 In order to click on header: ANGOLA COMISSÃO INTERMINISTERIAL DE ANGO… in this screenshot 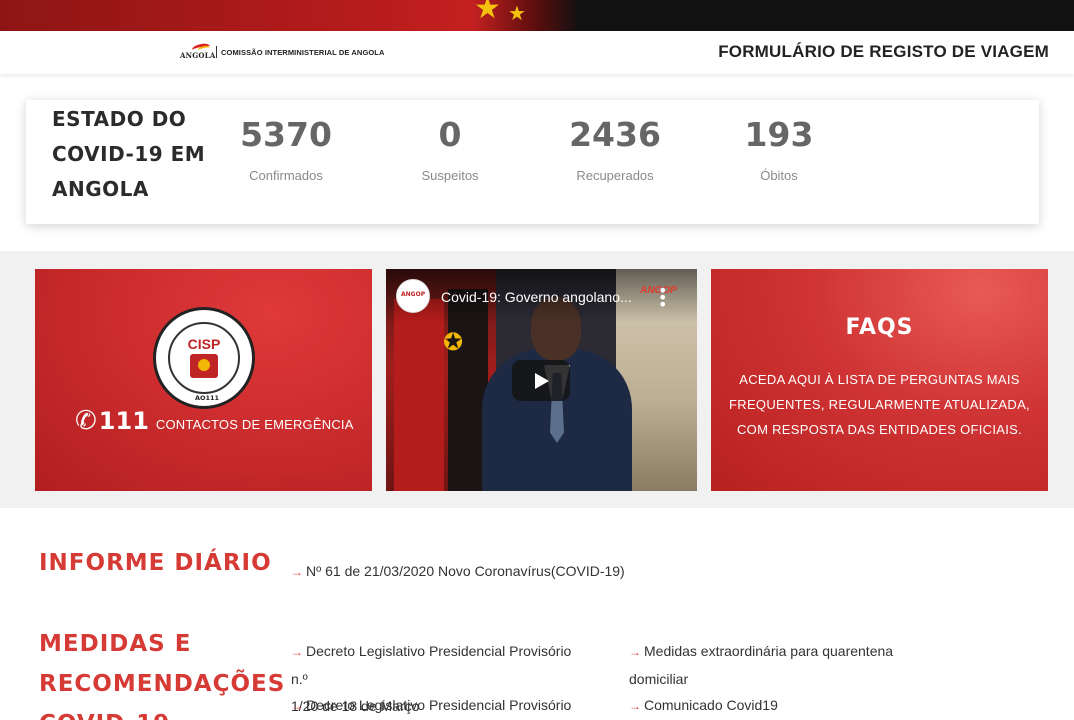, I will do `click(537, 52)`.